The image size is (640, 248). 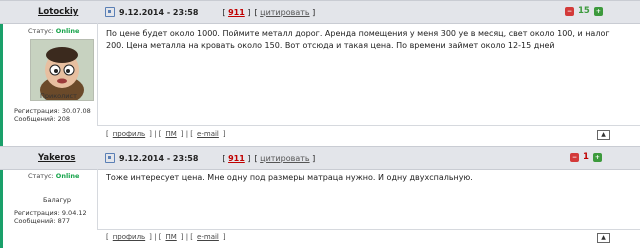 I want to click on rating-value: 15, so click(x=584, y=11).